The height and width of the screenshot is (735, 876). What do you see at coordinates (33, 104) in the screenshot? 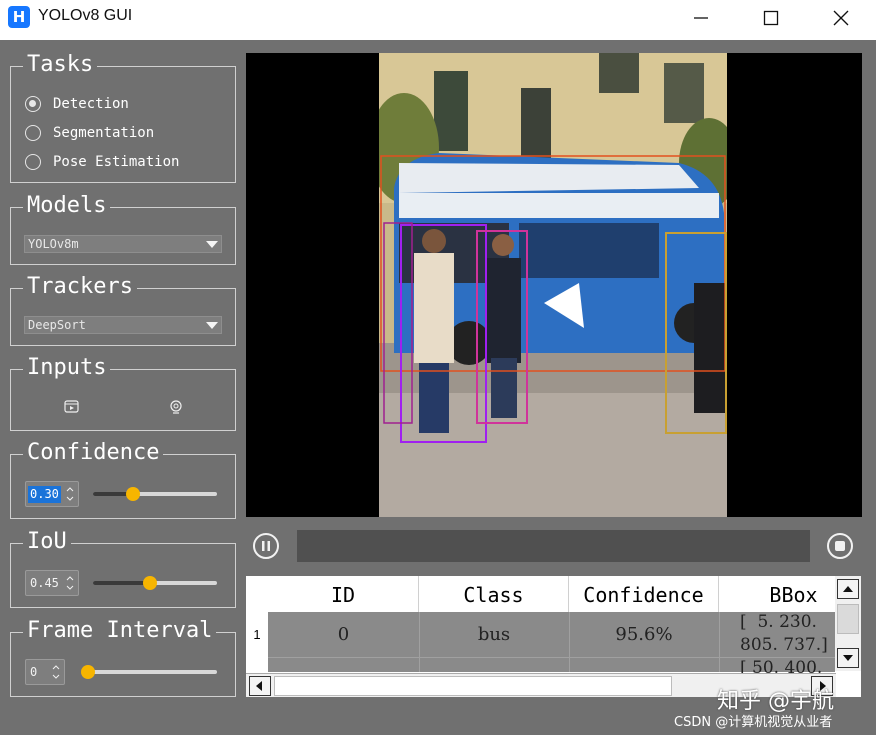
I see `radio-checked-icon` at bounding box center [33, 104].